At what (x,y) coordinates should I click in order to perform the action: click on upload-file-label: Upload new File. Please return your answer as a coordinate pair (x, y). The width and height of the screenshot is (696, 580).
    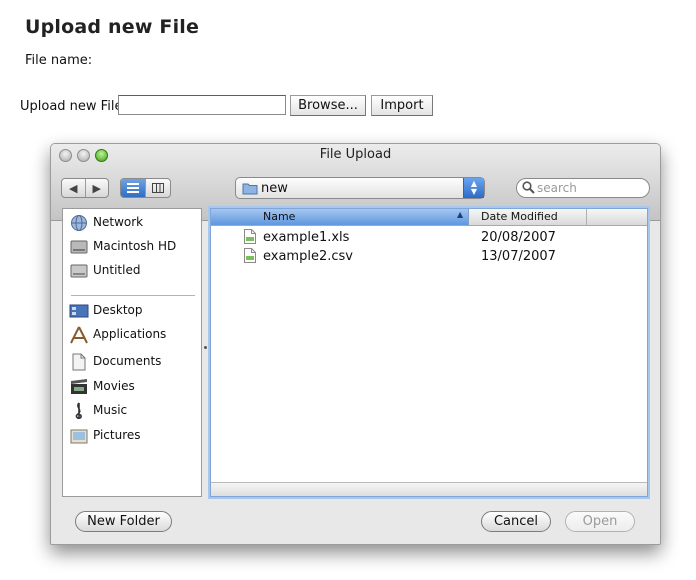
    Looking at the image, I should click on (71, 106).